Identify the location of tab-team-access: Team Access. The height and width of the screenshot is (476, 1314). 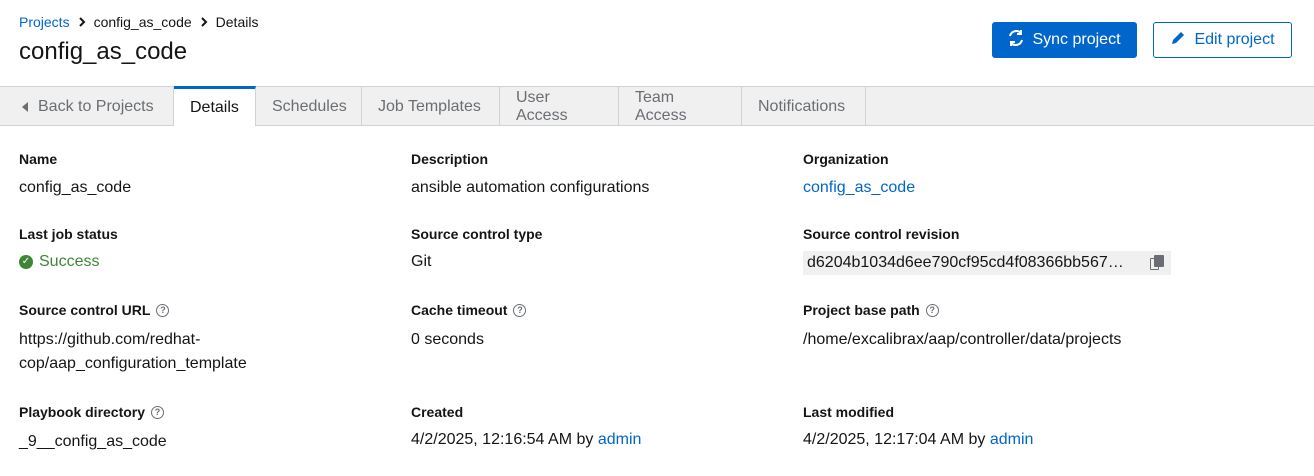
(680, 106).